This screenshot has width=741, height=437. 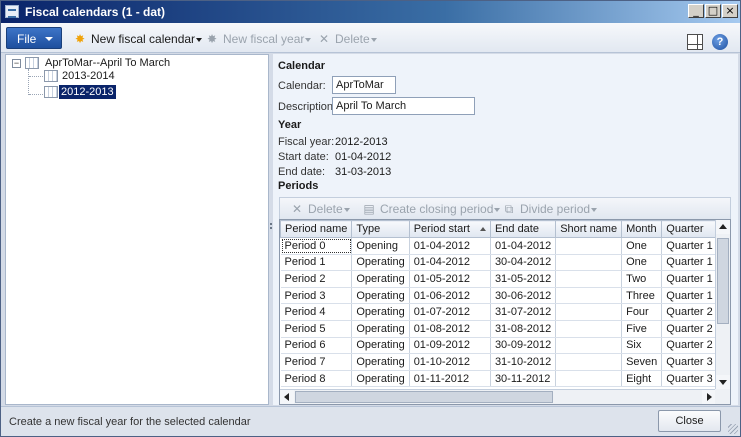 I want to click on cell-period-name: Period 1, so click(x=316, y=263).